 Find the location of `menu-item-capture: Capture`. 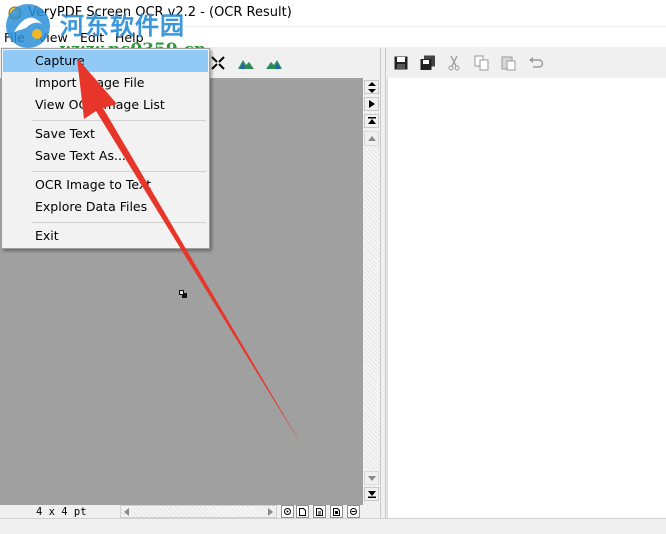

menu-item-capture: Capture is located at coordinates (105, 61).